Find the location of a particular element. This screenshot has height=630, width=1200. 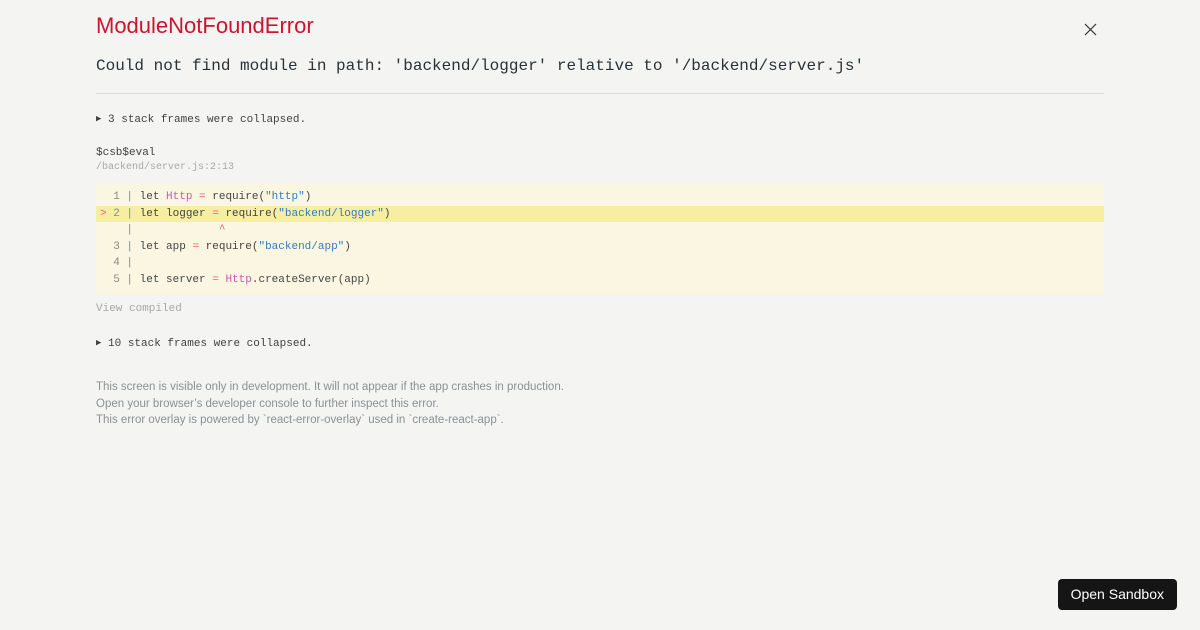

error-title: ModuleNotFoundError is located at coordinates (205, 25).